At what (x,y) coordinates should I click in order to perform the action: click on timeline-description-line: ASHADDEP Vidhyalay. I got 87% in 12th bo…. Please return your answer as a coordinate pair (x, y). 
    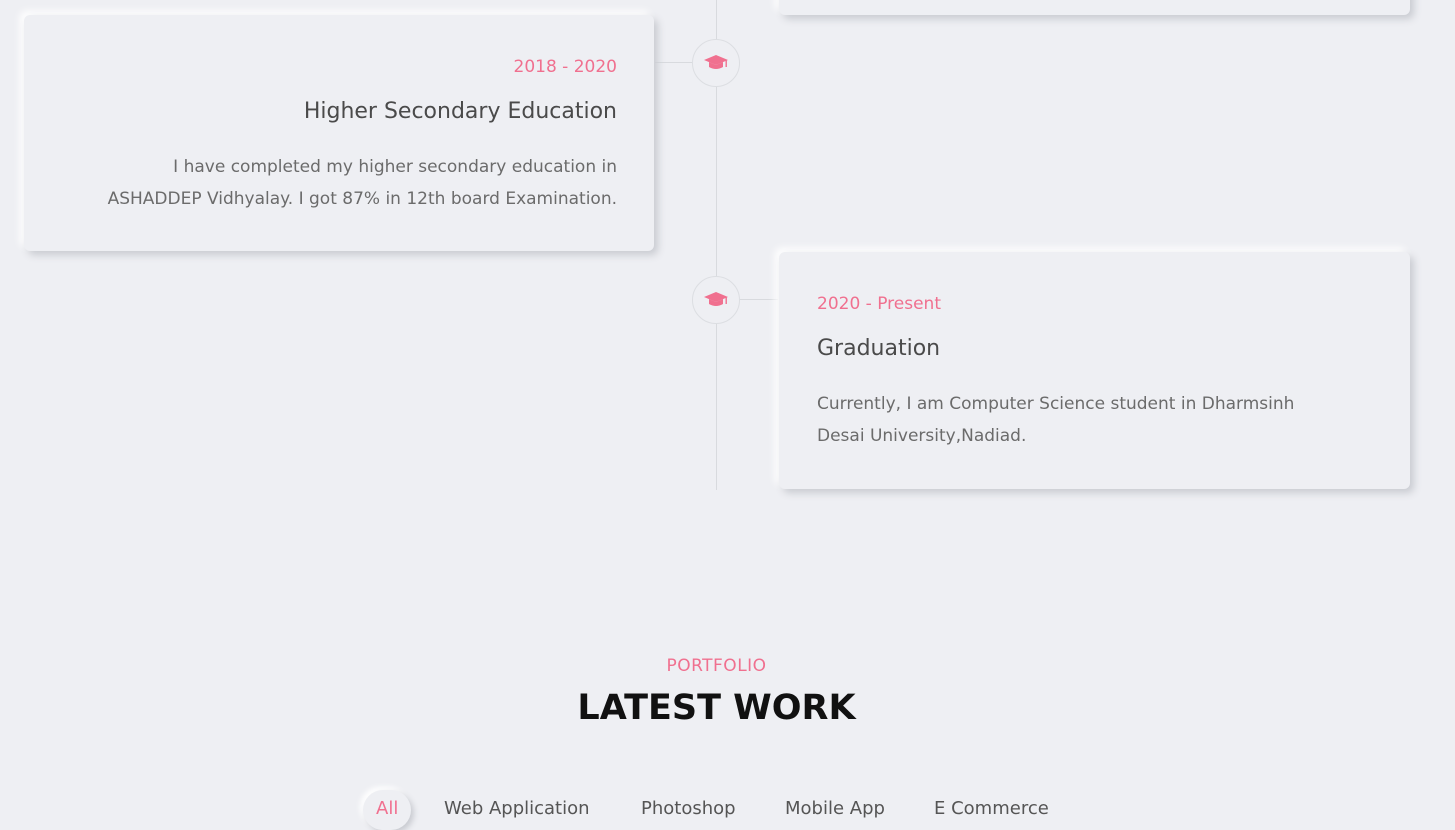
    Looking at the image, I should click on (362, 199).